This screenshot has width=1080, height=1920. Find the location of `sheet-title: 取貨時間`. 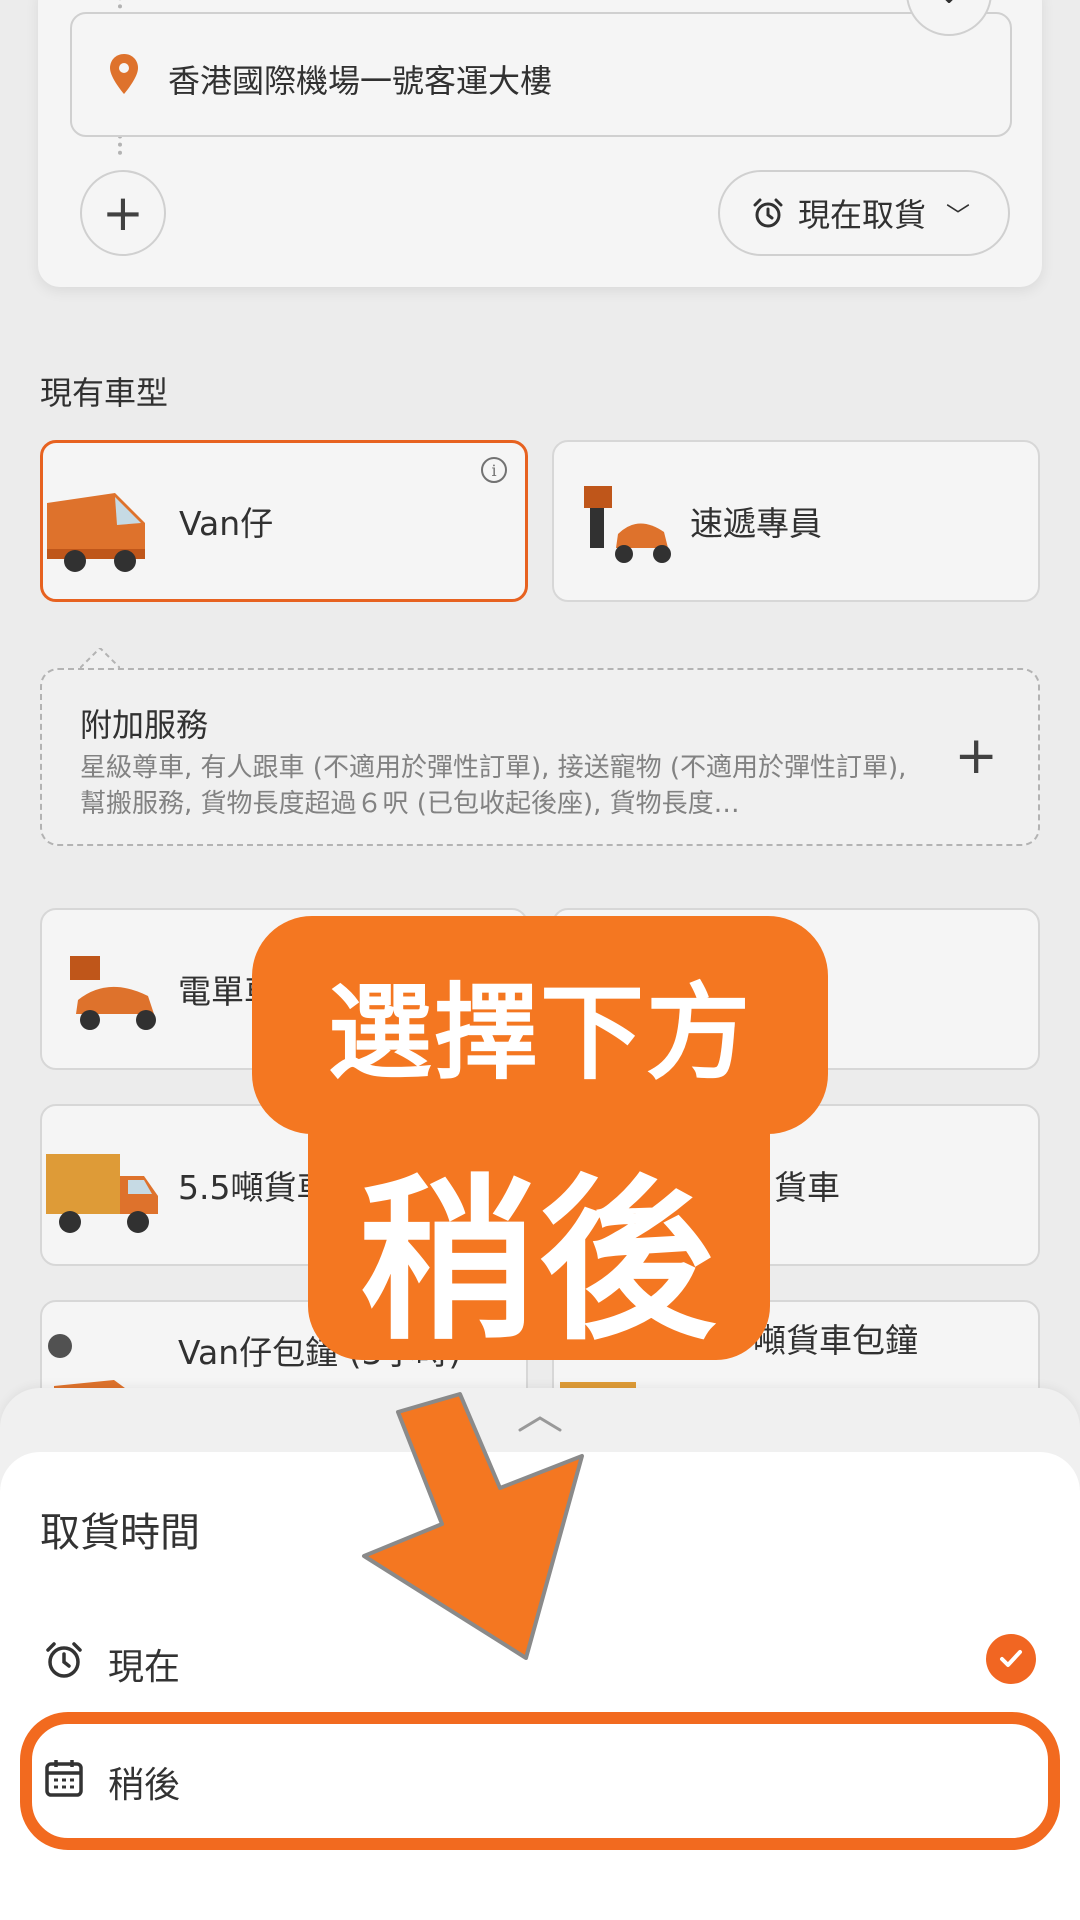

sheet-title: 取貨時間 is located at coordinates (120, 1533).